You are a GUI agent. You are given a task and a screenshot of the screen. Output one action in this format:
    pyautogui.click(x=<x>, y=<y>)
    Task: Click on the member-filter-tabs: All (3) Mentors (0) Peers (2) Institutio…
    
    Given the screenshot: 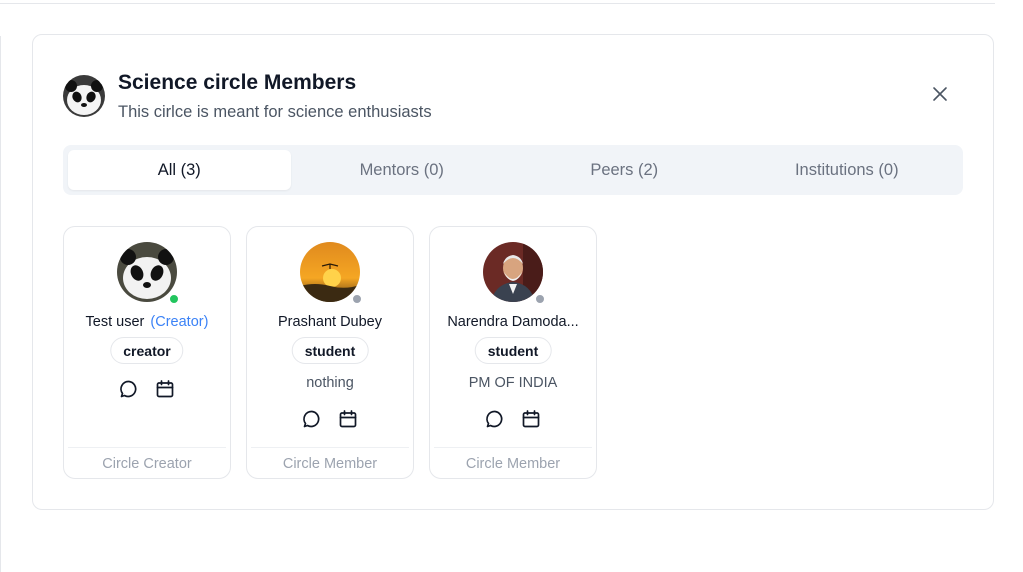 What is the action you would take?
    pyautogui.click(x=513, y=170)
    